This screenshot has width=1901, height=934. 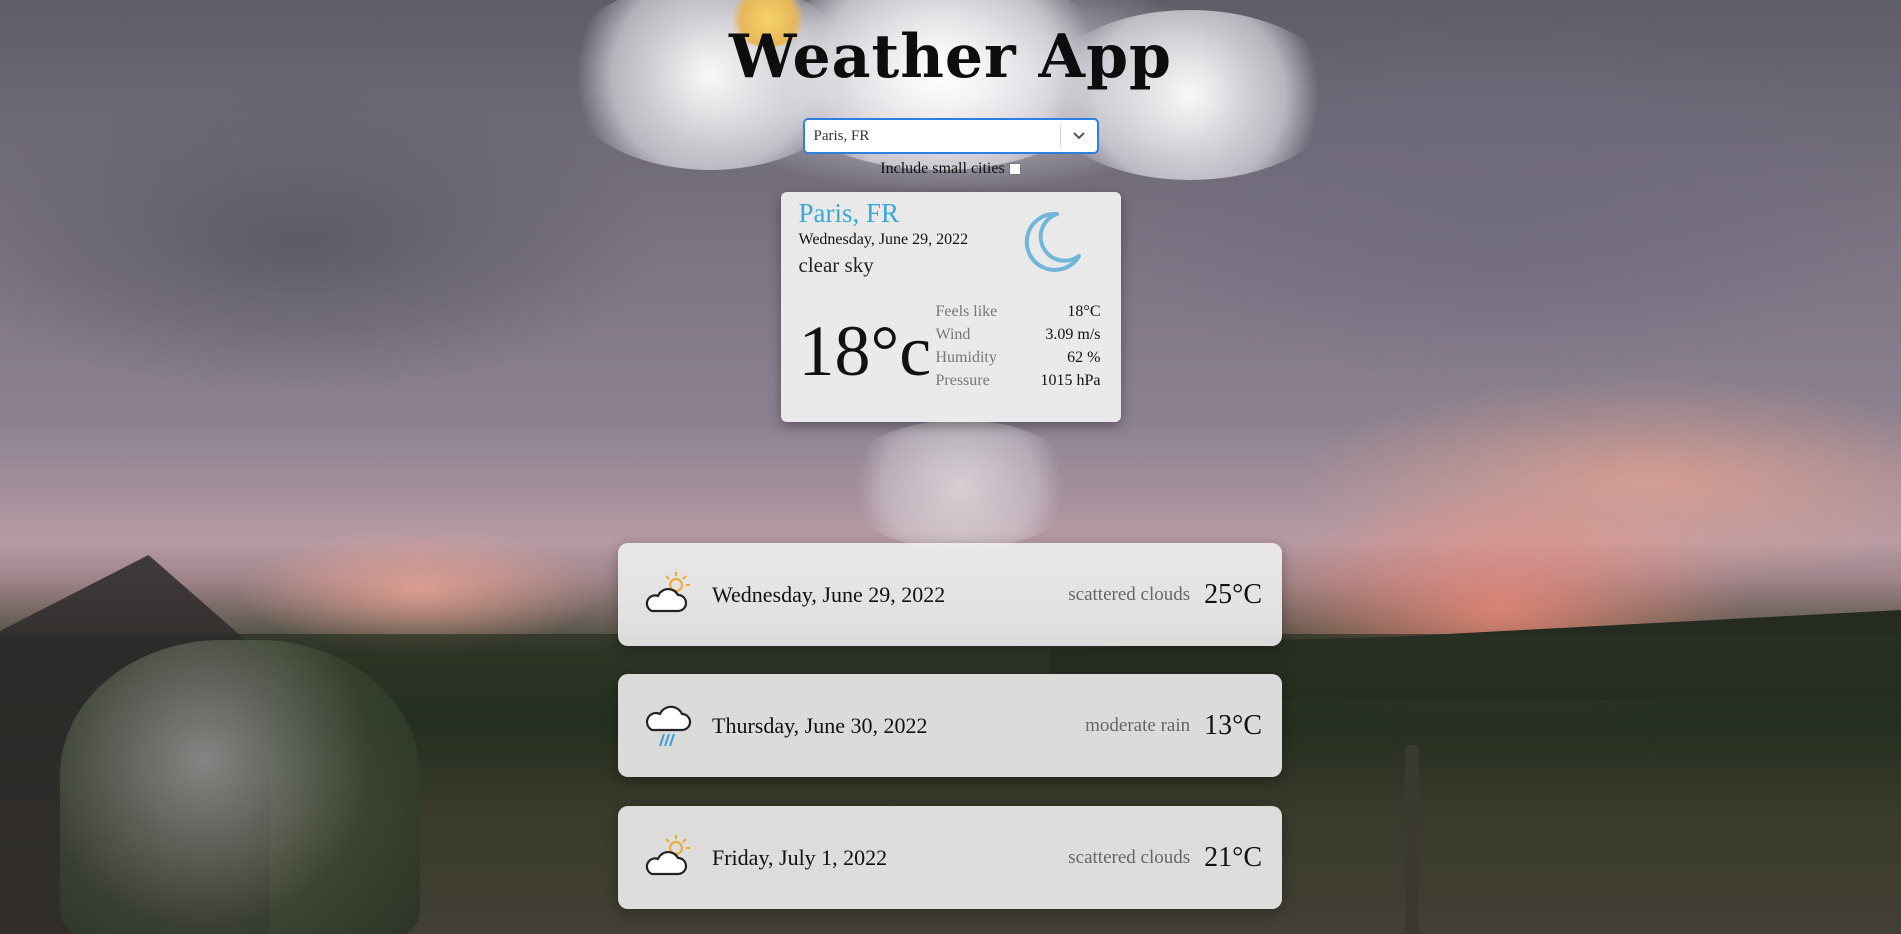 What do you see at coordinates (1073, 334) in the screenshot?
I see `detail-value: 3.09 m/s` at bounding box center [1073, 334].